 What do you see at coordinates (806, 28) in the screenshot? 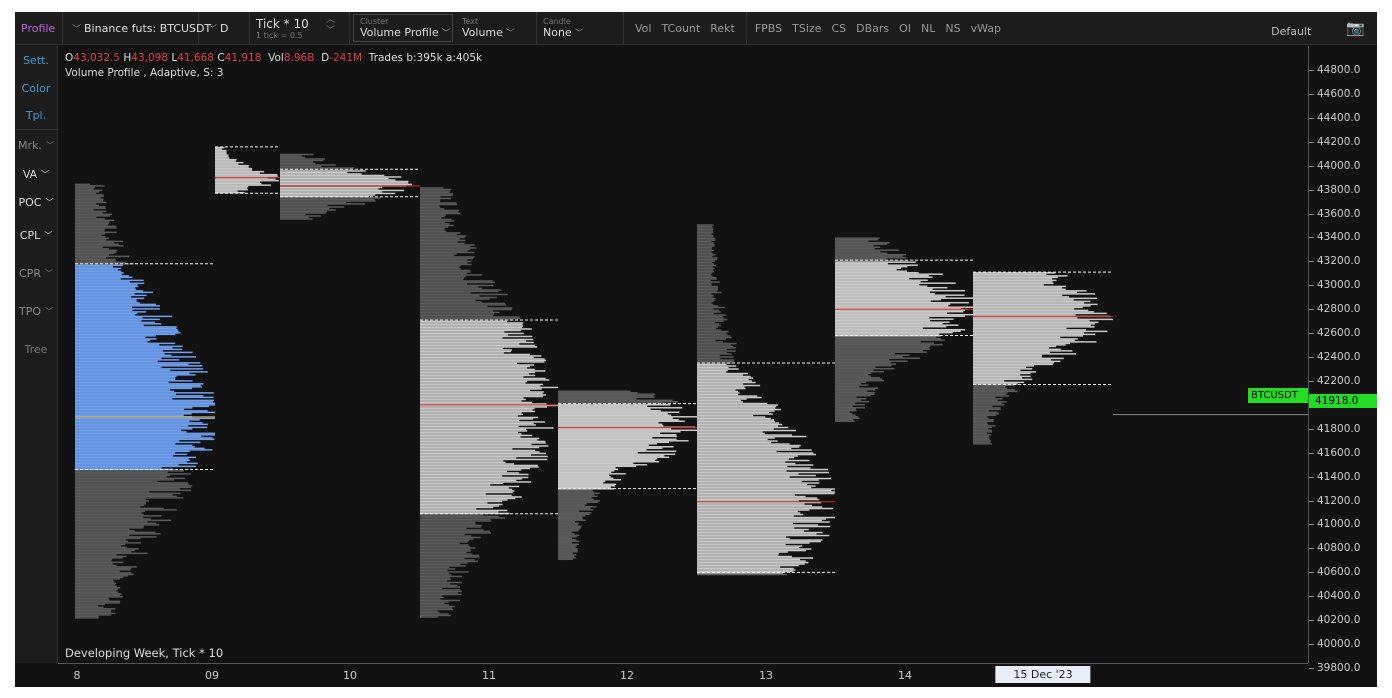
I see `toggle-tsize: TSize` at bounding box center [806, 28].